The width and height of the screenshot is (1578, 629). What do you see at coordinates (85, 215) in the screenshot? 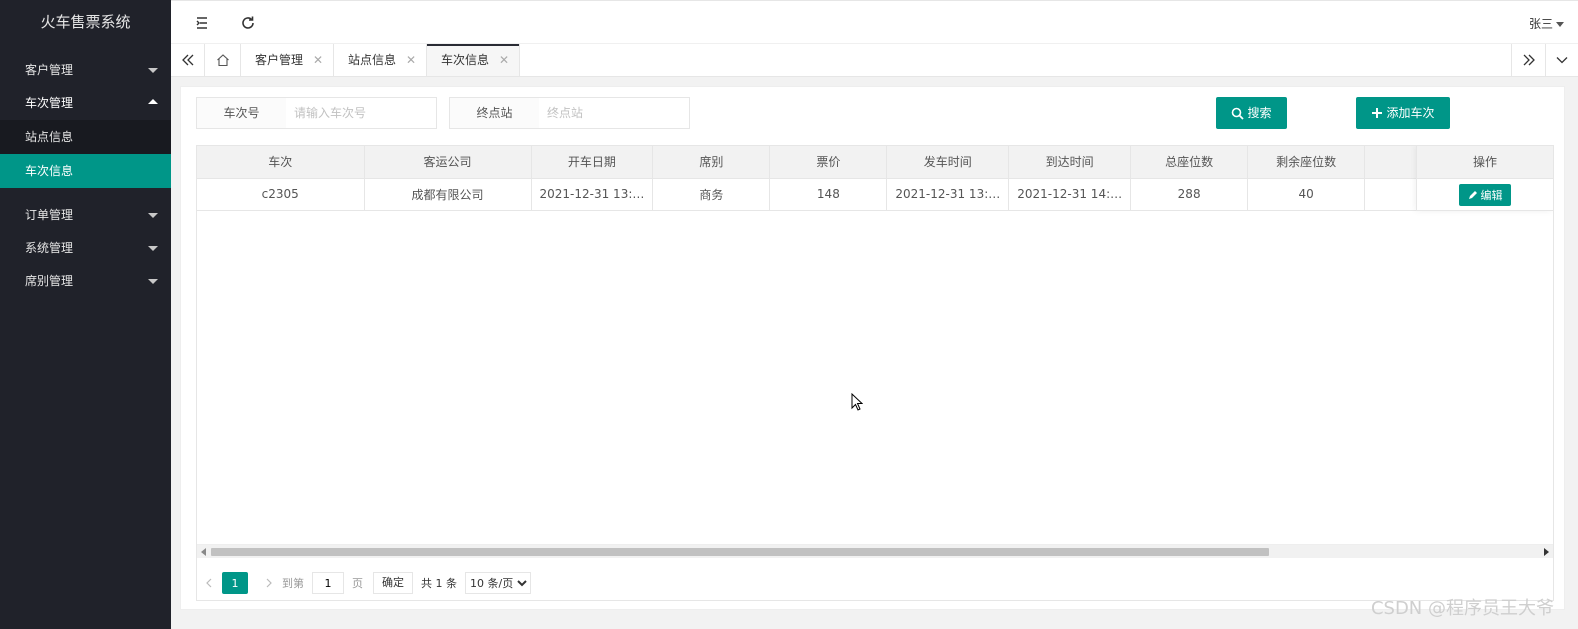
I see `sidebar-item-orders: 订单管理` at bounding box center [85, 215].